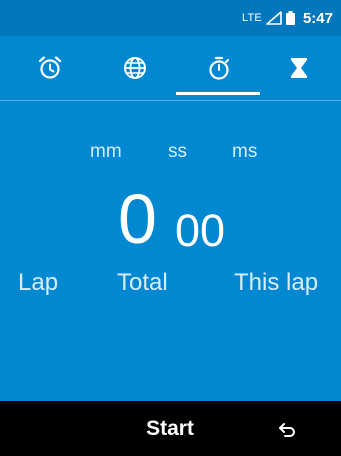 The height and width of the screenshot is (456, 341). I want to click on tab-timer, so click(298, 68).